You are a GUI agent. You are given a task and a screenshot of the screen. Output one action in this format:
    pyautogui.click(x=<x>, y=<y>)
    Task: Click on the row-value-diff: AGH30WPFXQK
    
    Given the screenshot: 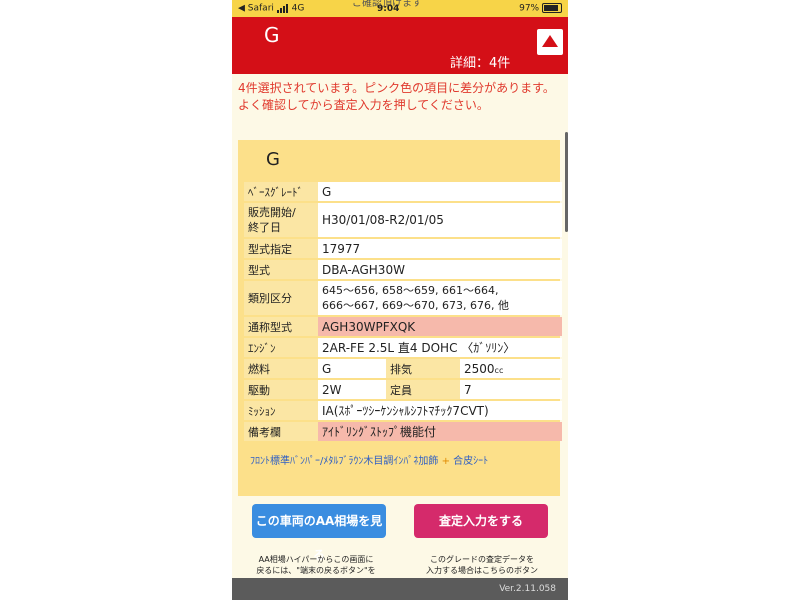 What is the action you would take?
    pyautogui.click(x=440, y=326)
    